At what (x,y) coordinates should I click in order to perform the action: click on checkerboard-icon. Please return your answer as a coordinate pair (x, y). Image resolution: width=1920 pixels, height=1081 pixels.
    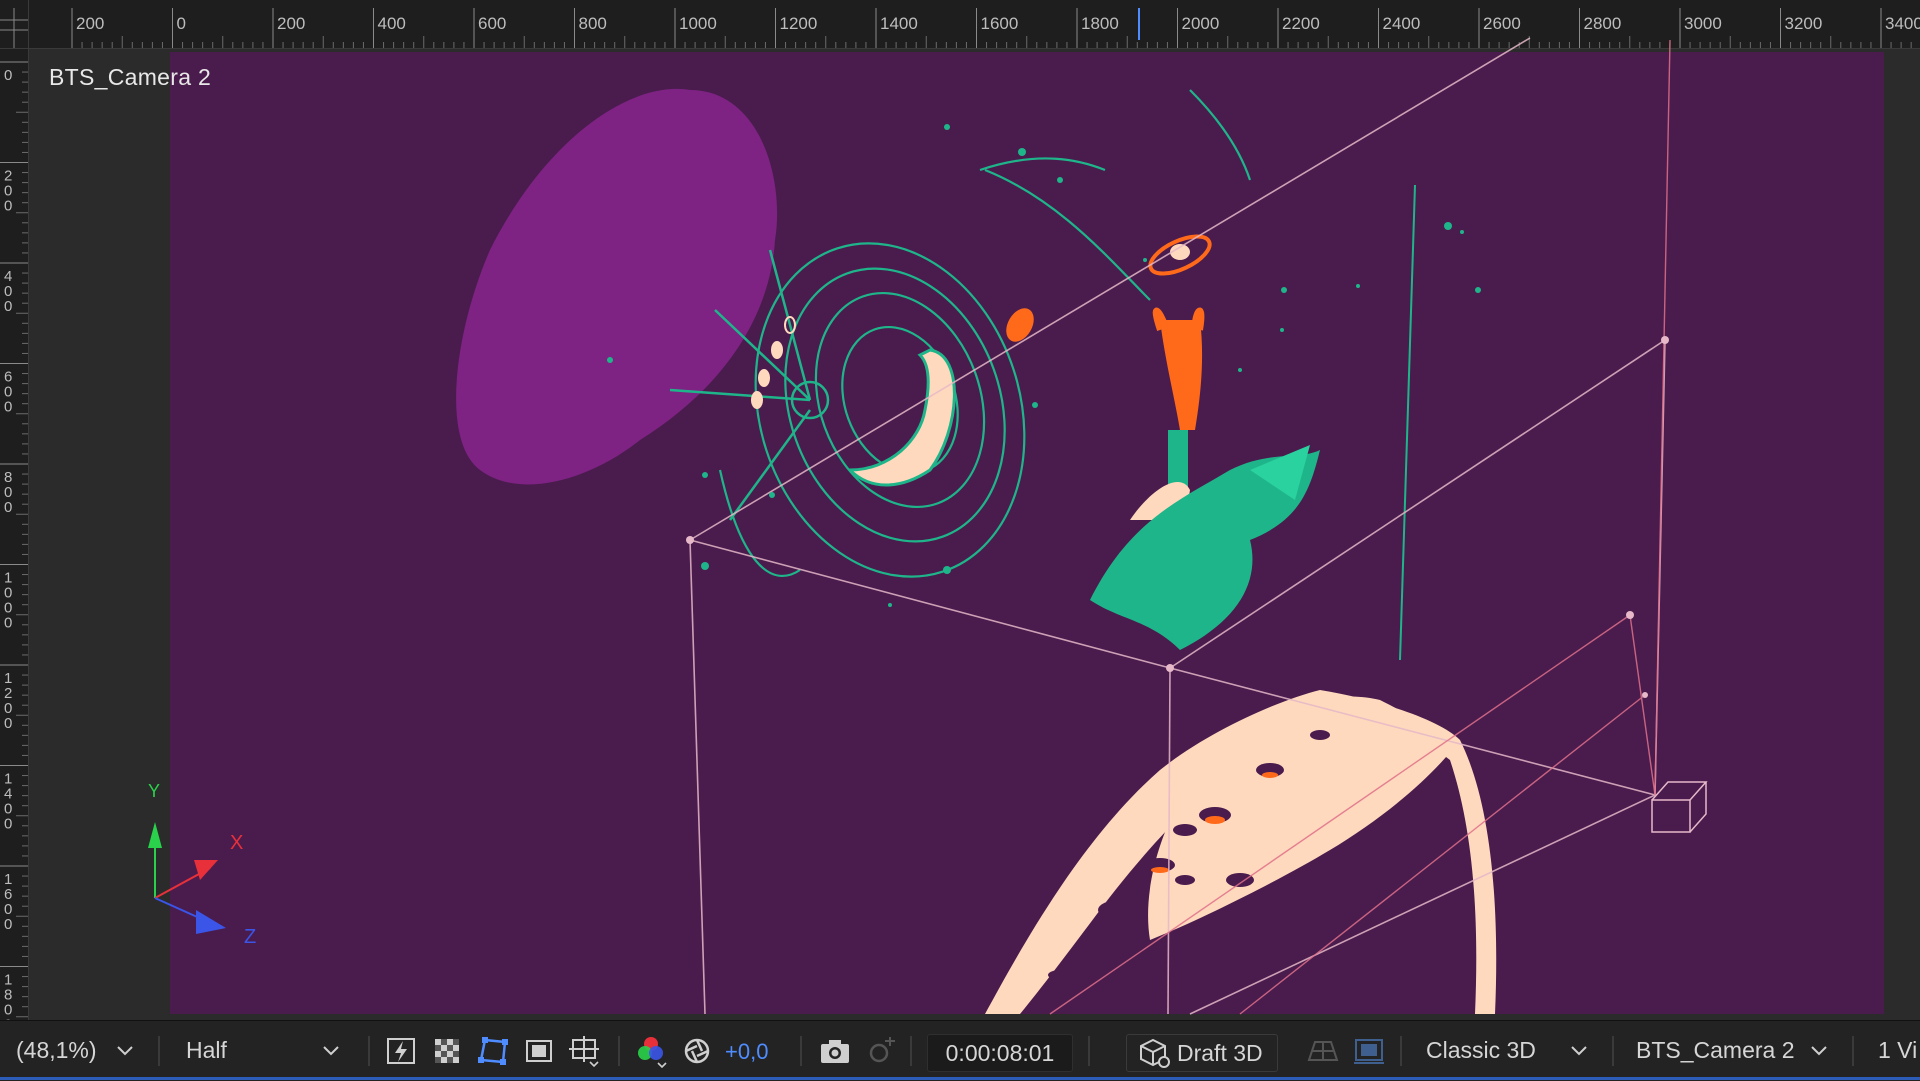
    Looking at the image, I should click on (447, 1051).